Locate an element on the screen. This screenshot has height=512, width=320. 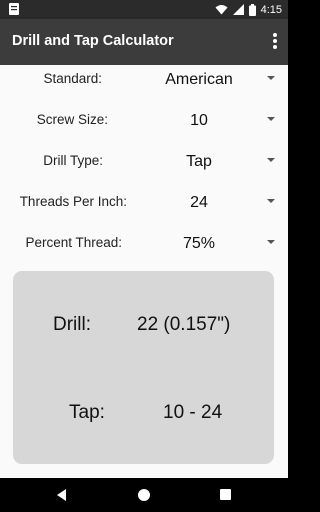
status-time: 4:15 is located at coordinates (271, 9).